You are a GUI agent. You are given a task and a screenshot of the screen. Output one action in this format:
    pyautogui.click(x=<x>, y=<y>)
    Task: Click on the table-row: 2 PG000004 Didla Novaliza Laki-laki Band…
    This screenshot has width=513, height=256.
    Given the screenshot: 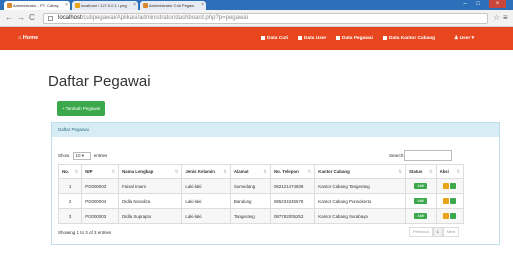 What is the action you would take?
    pyautogui.click(x=261, y=201)
    